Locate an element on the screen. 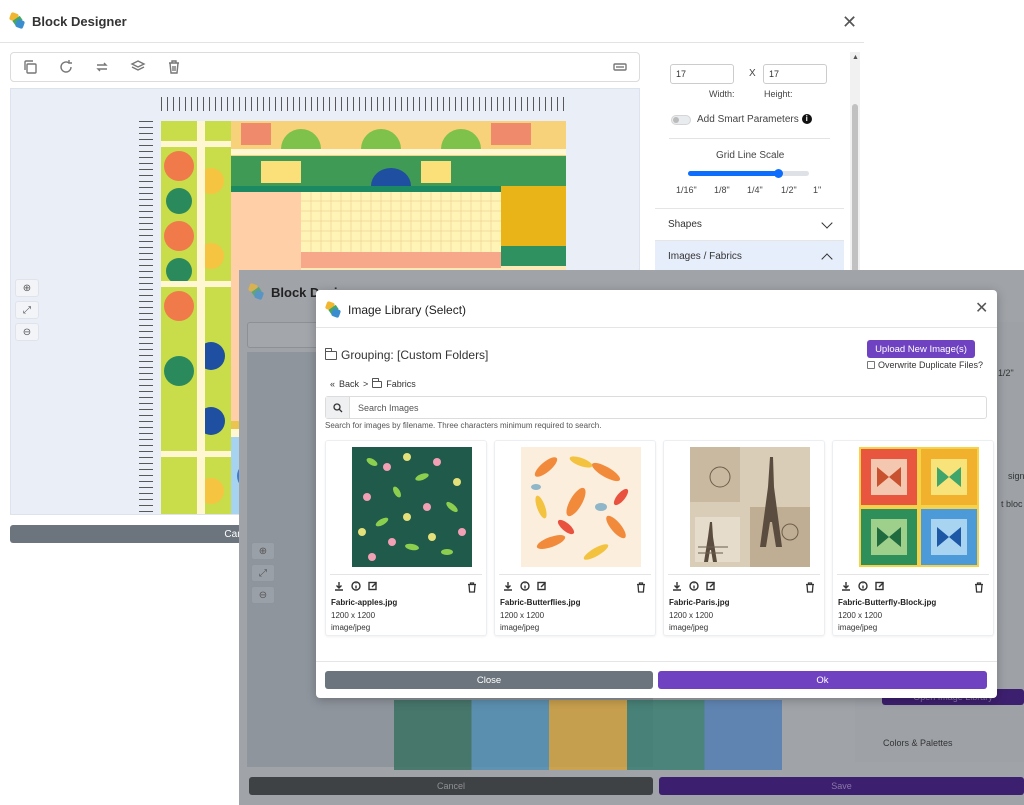  fabric-paris-thumbnail is located at coordinates (750, 507).